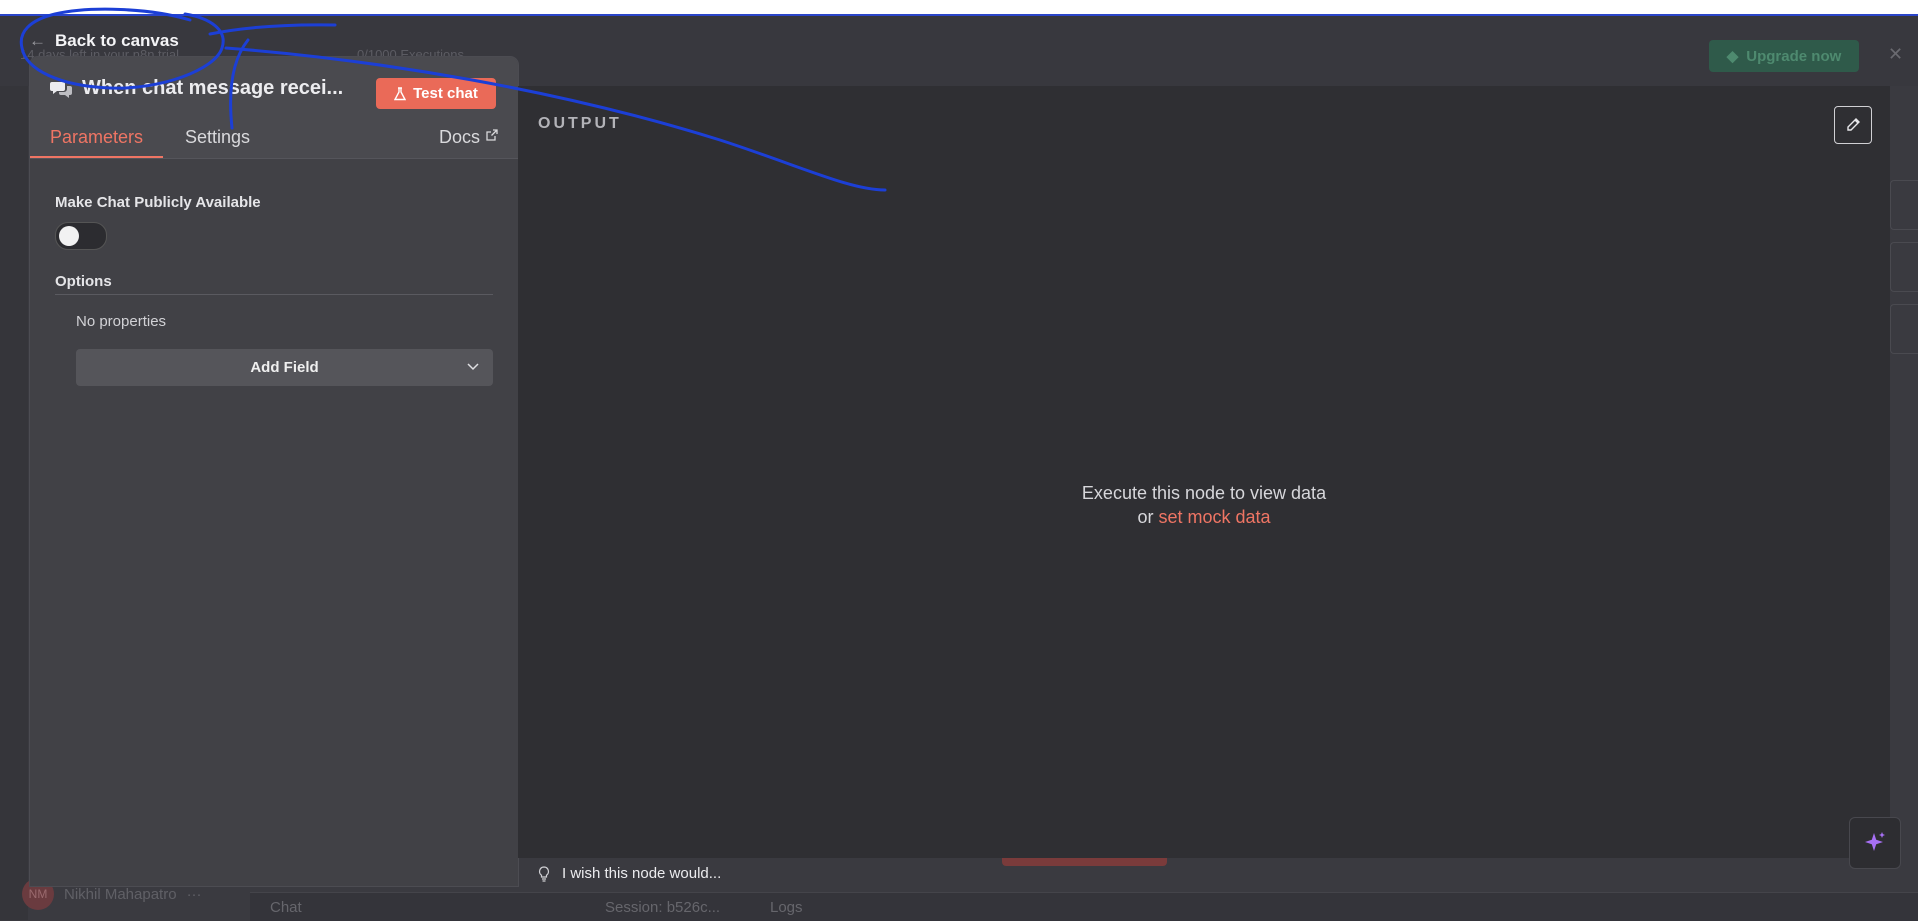  Describe the element at coordinates (459, 137) in the screenshot. I see `docs-label: Docs` at that location.